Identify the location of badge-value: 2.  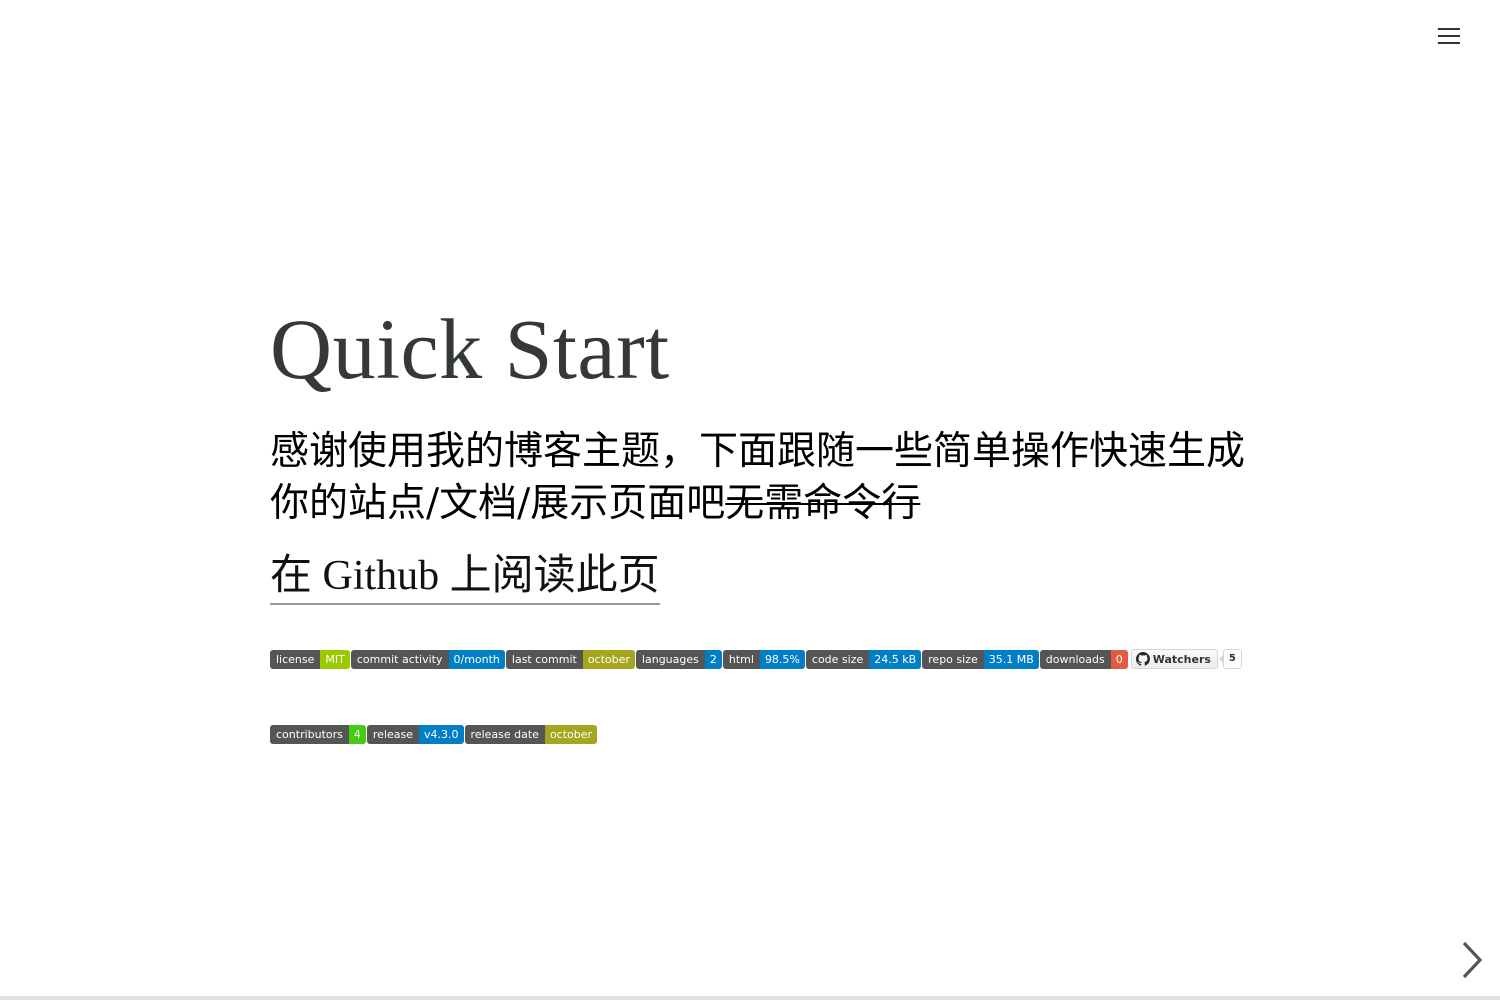
(713, 659).